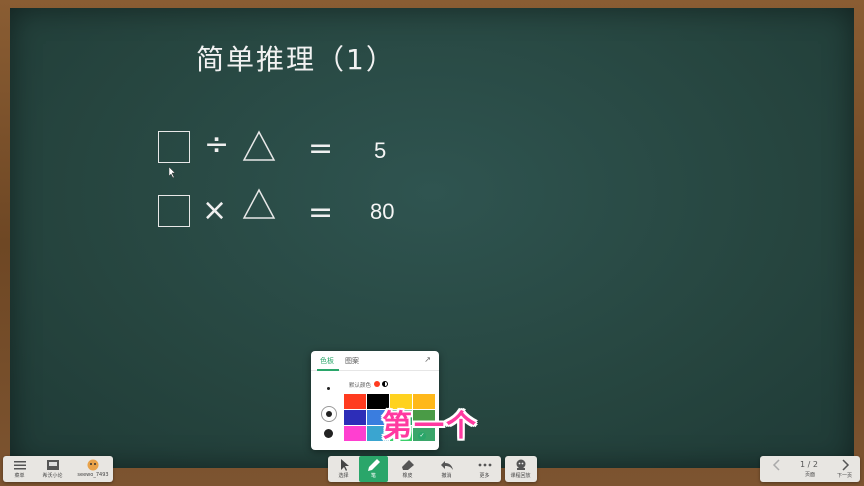 The image size is (864, 486). What do you see at coordinates (407, 465) in the screenshot?
I see `eraser-icon` at bounding box center [407, 465].